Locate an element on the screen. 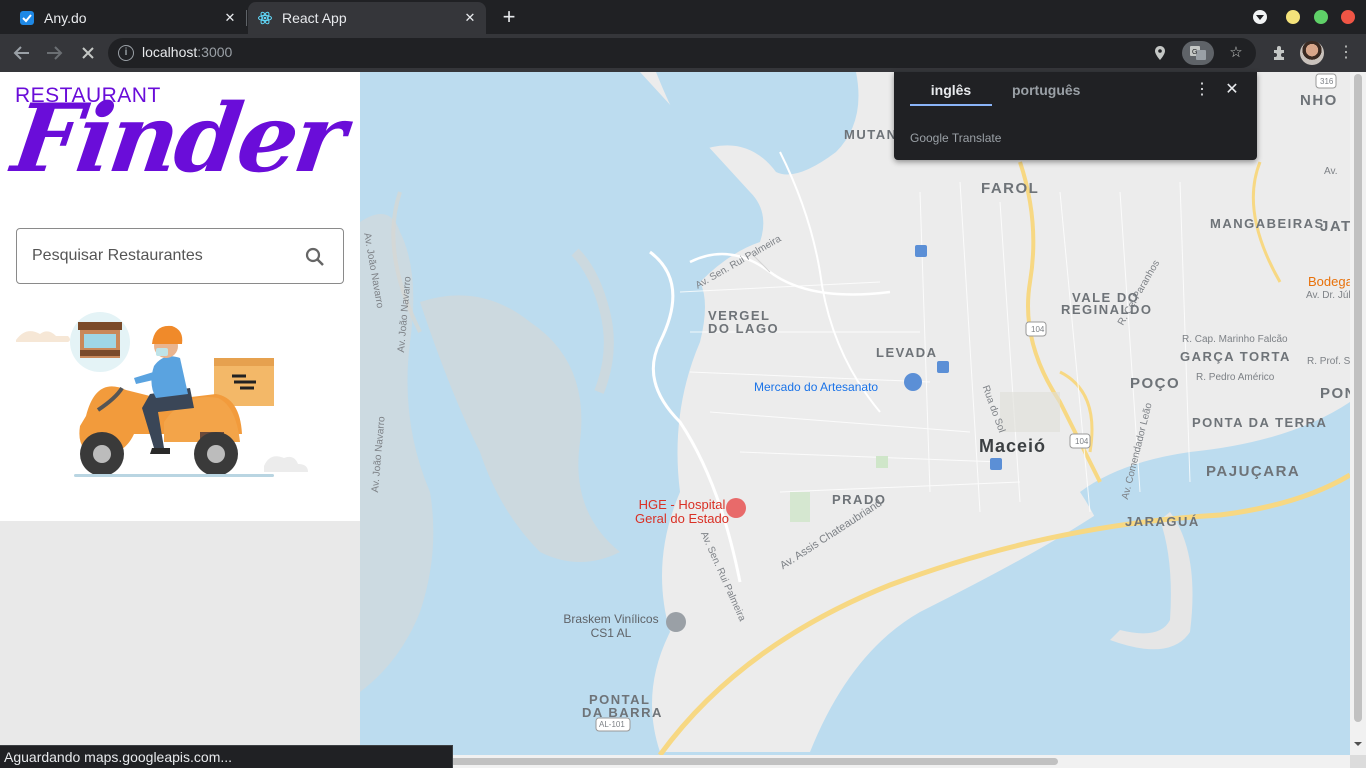 The height and width of the screenshot is (768, 1366). svg-text: G is located at coordinates (1194, 52).